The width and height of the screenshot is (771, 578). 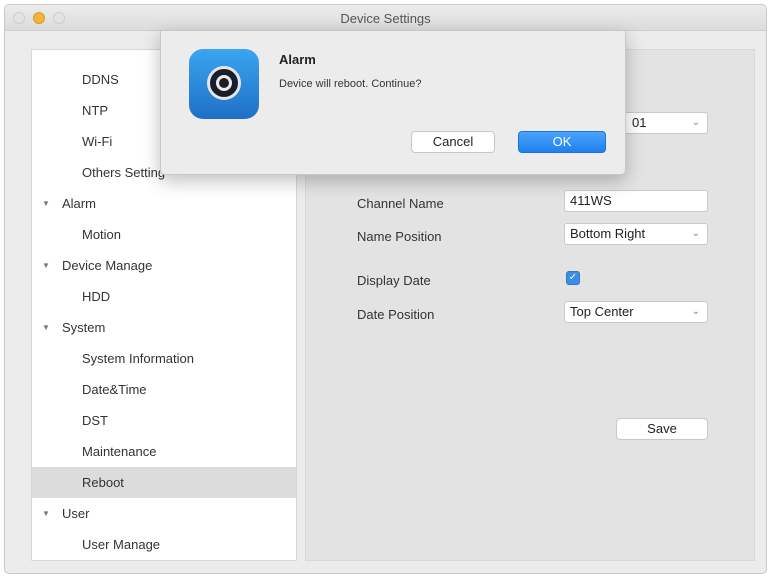 What do you see at coordinates (394, 280) in the screenshot?
I see `display-date-label: Display Date` at bounding box center [394, 280].